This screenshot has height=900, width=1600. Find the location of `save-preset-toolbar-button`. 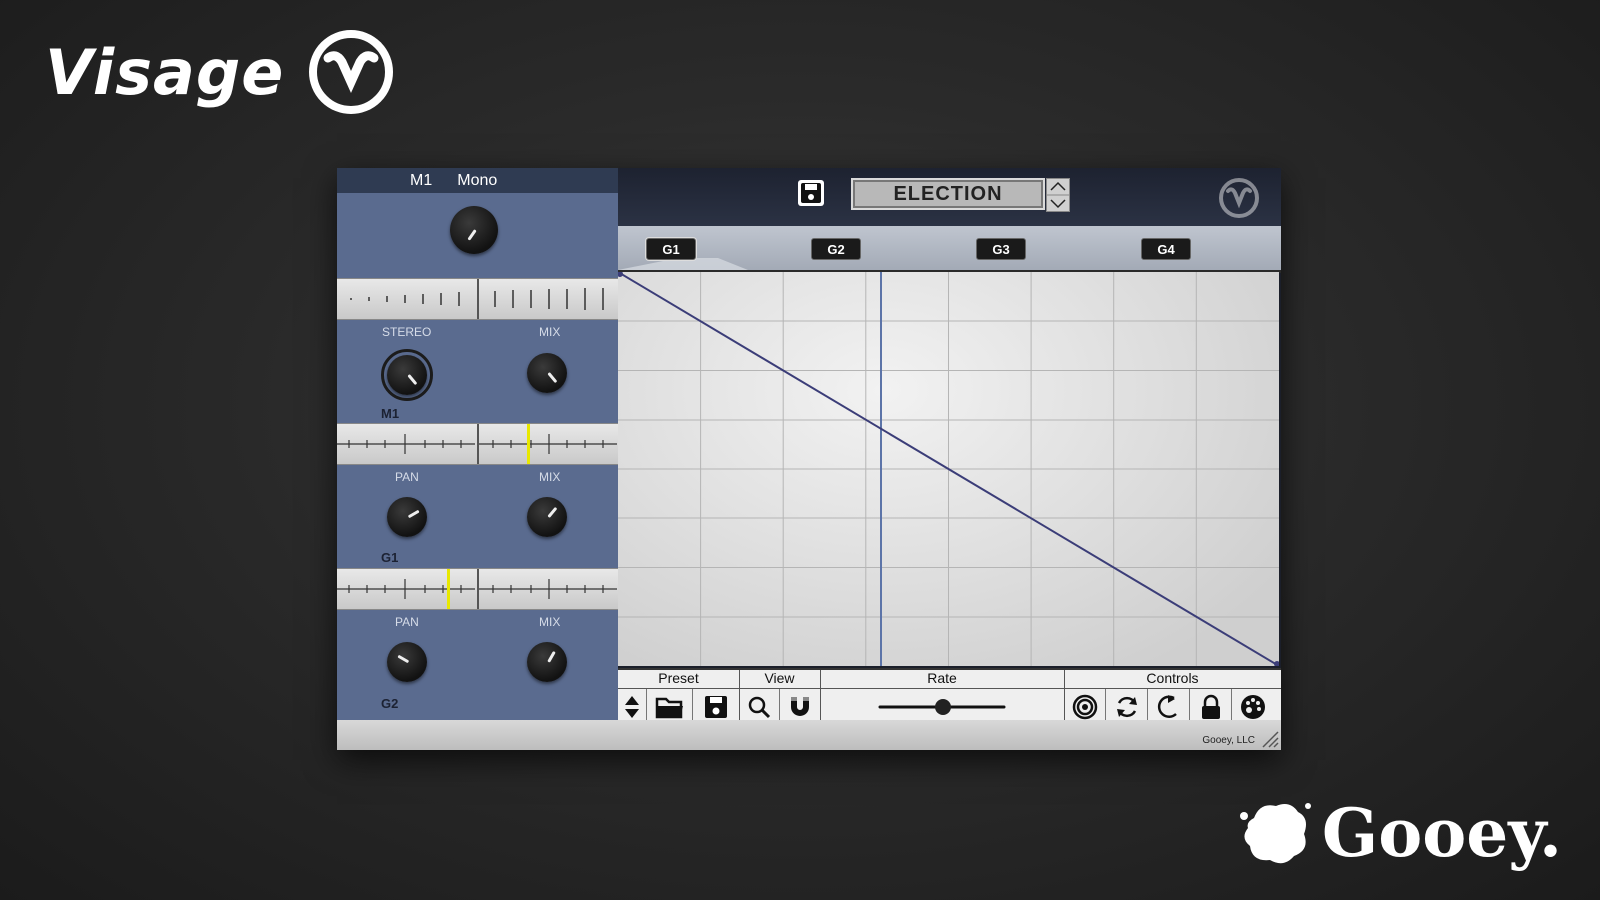

save-preset-toolbar-button is located at coordinates (716, 706).